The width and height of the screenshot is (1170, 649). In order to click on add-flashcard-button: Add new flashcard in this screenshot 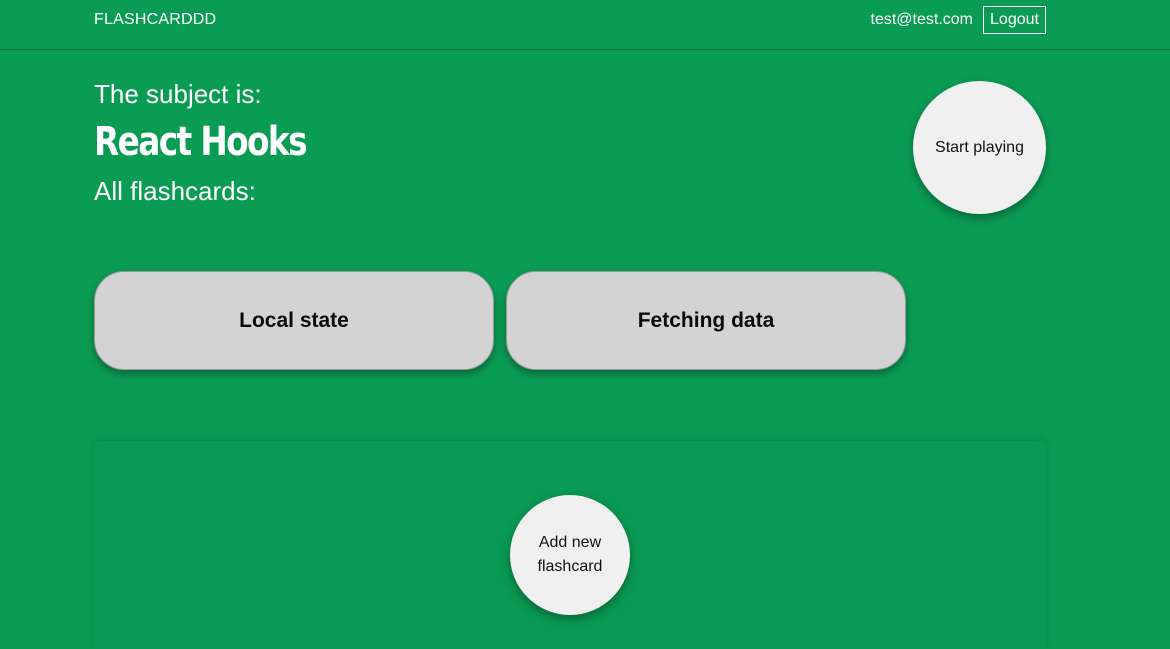, I will do `click(570, 555)`.